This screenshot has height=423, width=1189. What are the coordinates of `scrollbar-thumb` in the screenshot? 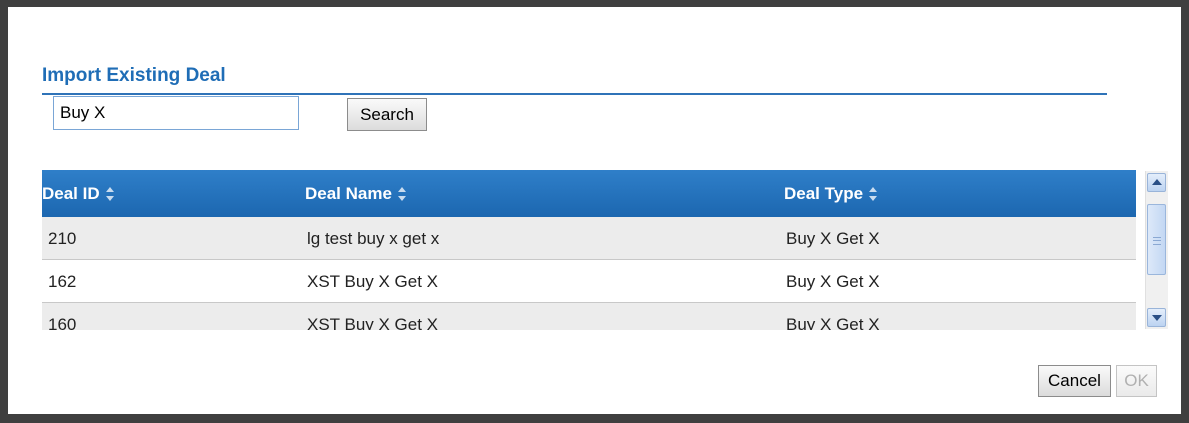 It's located at (1156, 239).